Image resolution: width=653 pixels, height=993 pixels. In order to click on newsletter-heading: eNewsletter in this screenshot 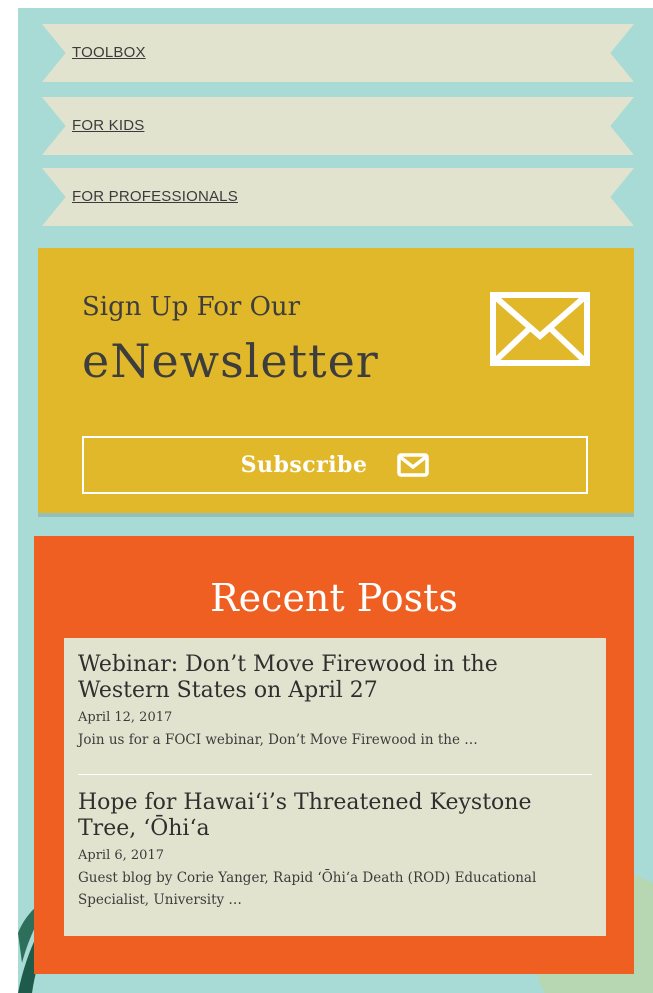, I will do `click(230, 361)`.